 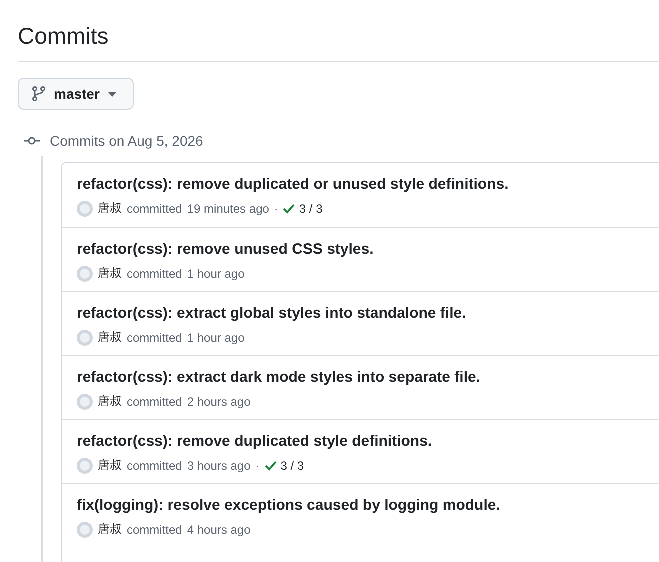 What do you see at coordinates (368, 314) in the screenshot?
I see `commit-message: refactor(css): extract global styles into standalone file.` at bounding box center [368, 314].